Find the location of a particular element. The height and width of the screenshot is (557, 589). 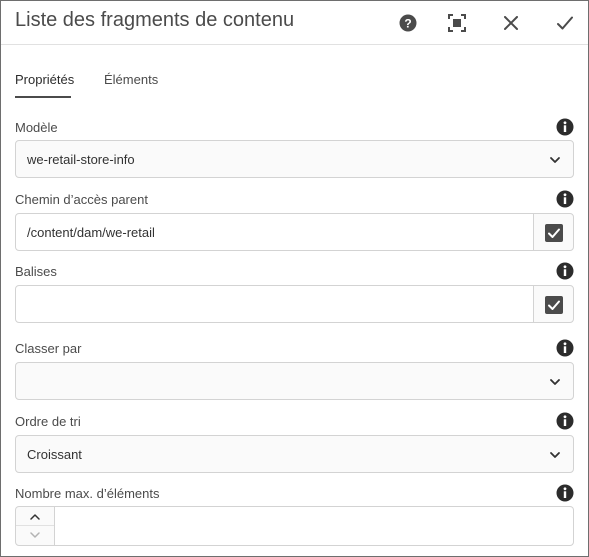

model-select: we-retail-store-info is located at coordinates (294, 159).